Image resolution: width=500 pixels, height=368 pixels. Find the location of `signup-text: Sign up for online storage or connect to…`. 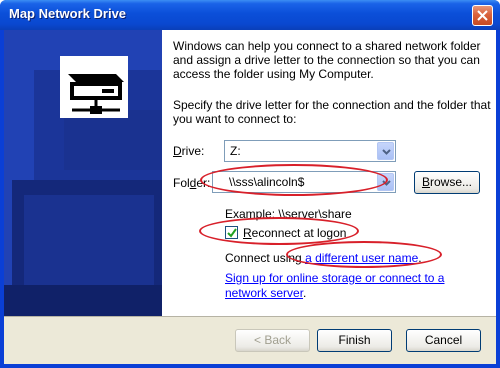

signup-text: Sign up for online storage or connect to… is located at coordinates (334, 286).